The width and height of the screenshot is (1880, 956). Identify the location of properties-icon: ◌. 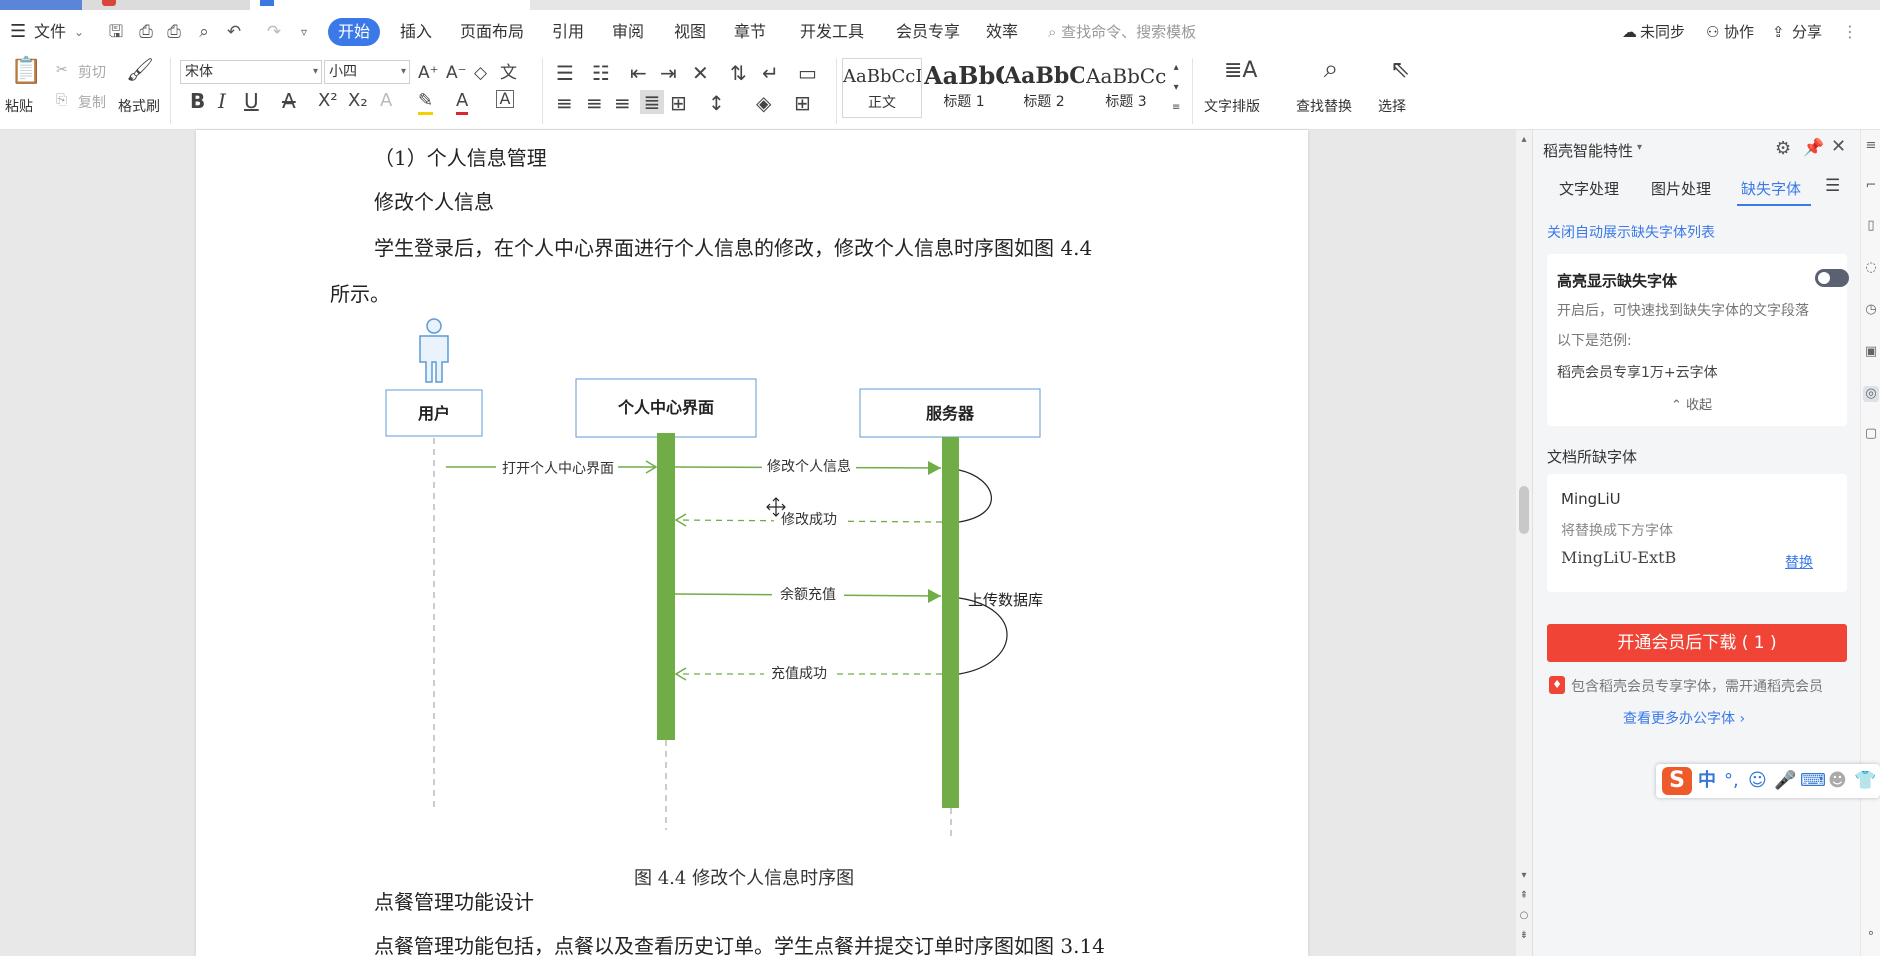
(1871, 268).